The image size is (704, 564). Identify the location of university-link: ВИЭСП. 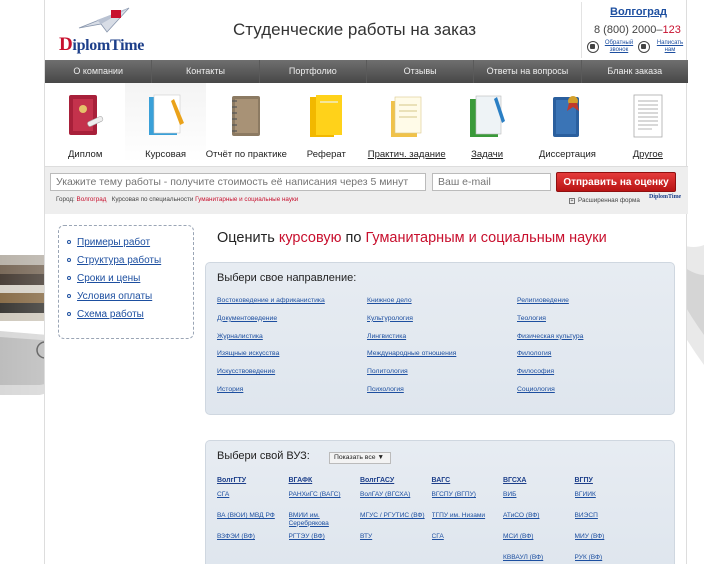
(611, 522).